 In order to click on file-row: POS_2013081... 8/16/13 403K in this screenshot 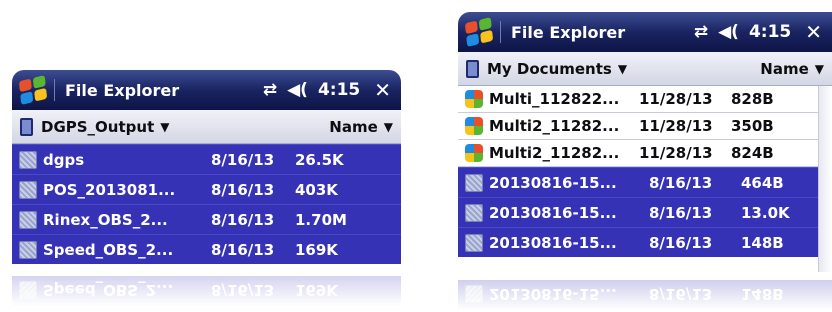, I will do `click(206, 189)`.